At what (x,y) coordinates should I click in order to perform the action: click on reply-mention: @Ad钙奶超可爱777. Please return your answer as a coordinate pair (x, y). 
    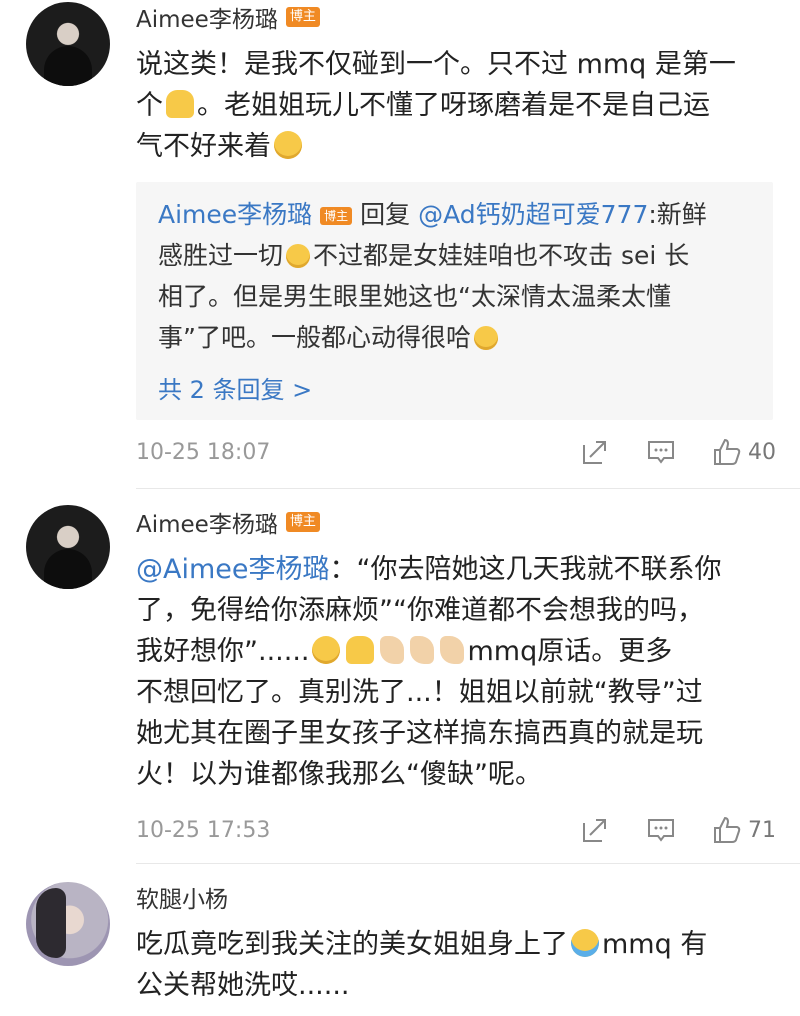
    Looking at the image, I should click on (533, 214).